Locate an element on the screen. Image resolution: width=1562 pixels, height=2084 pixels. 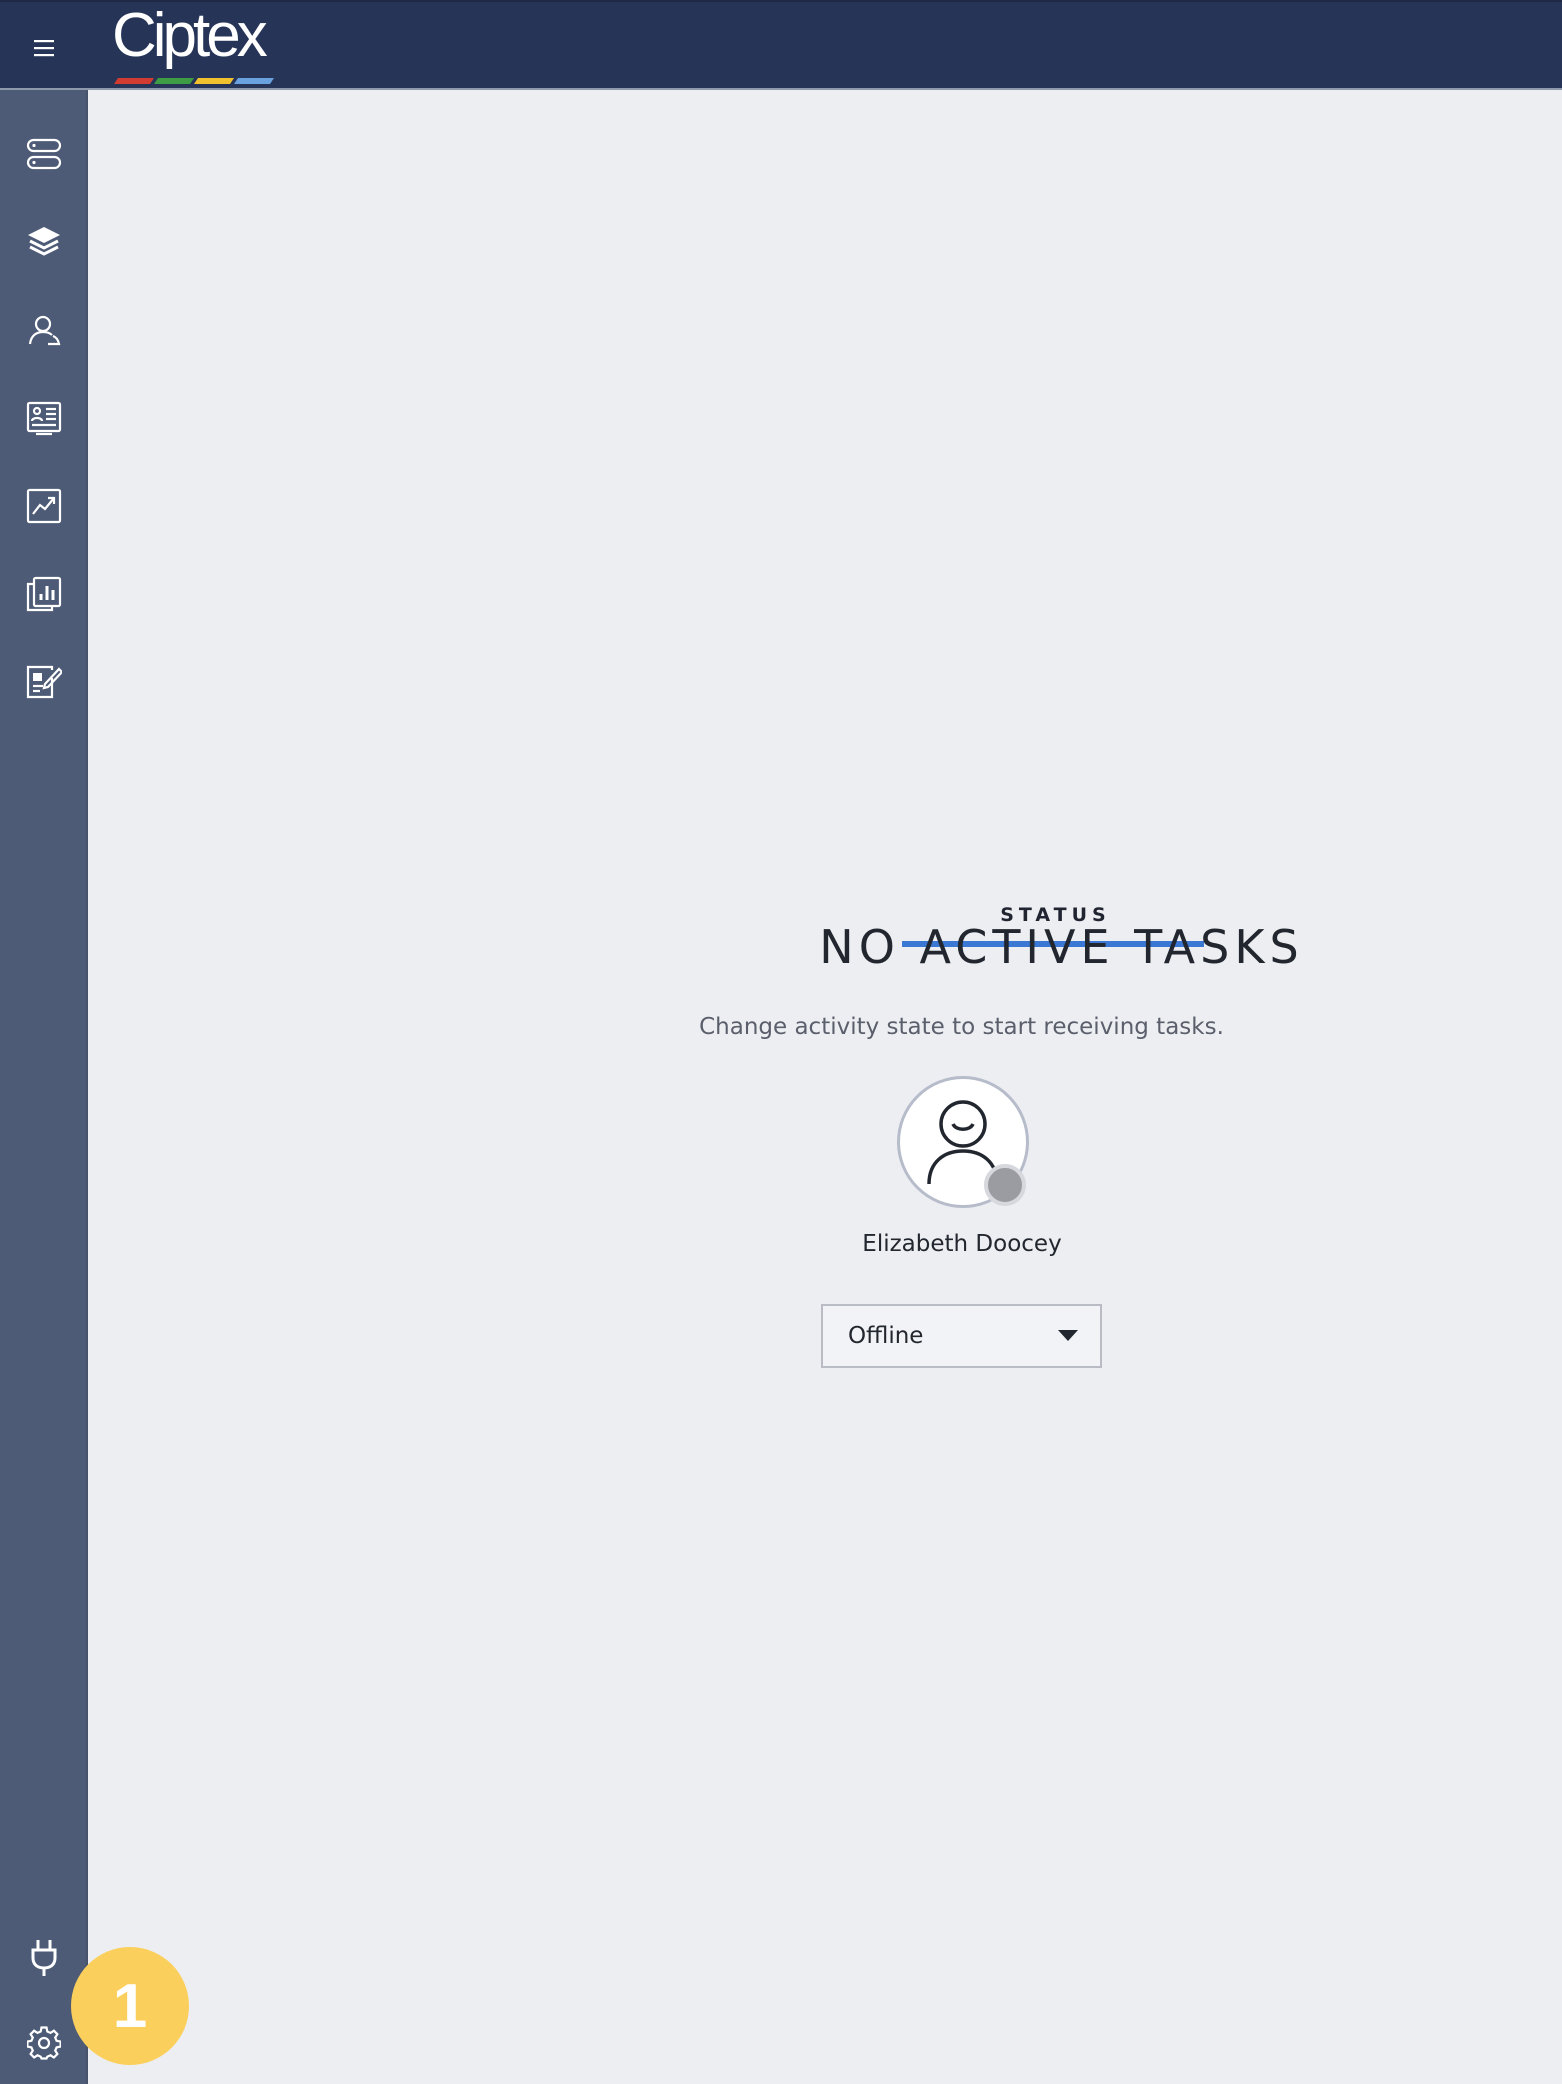
server-stack-icon is located at coordinates (44, 154).